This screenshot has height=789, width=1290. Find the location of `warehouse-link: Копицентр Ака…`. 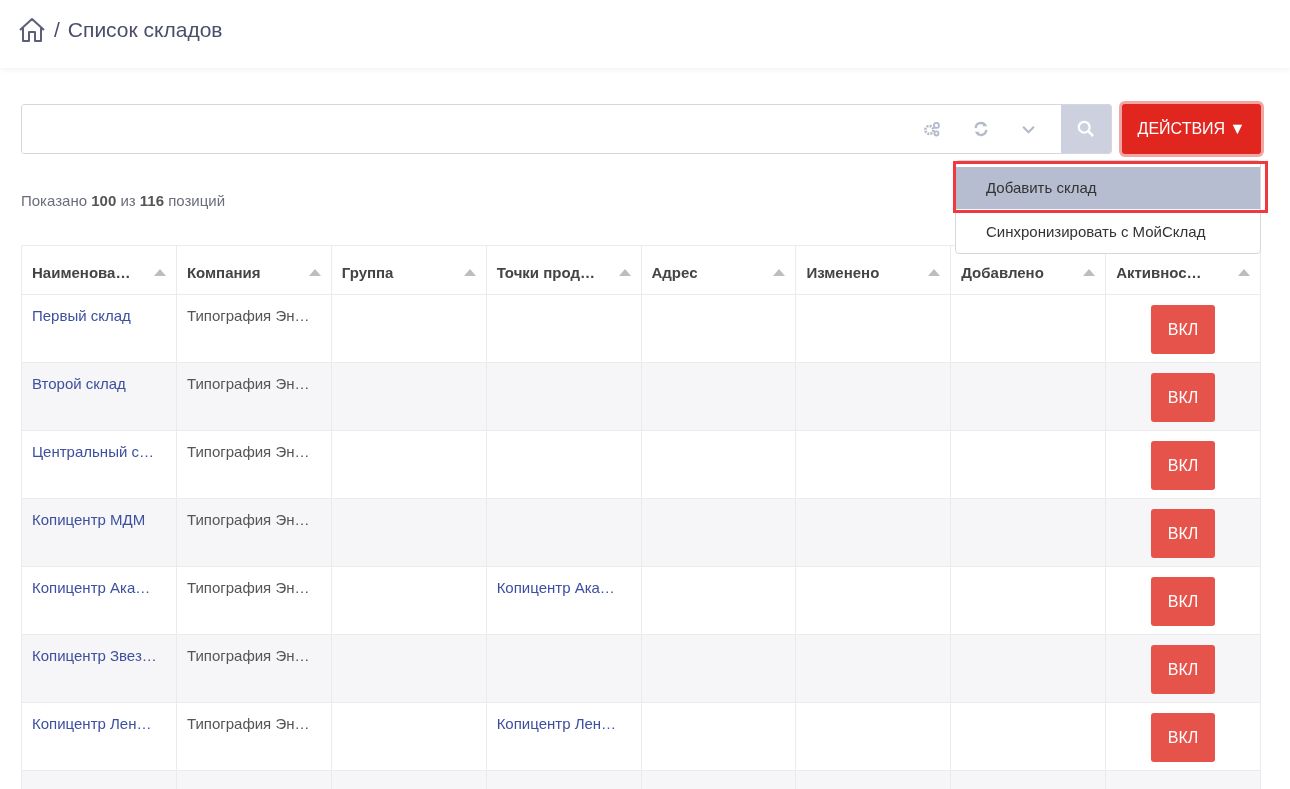

warehouse-link: Копицентр Ака… is located at coordinates (91, 587).